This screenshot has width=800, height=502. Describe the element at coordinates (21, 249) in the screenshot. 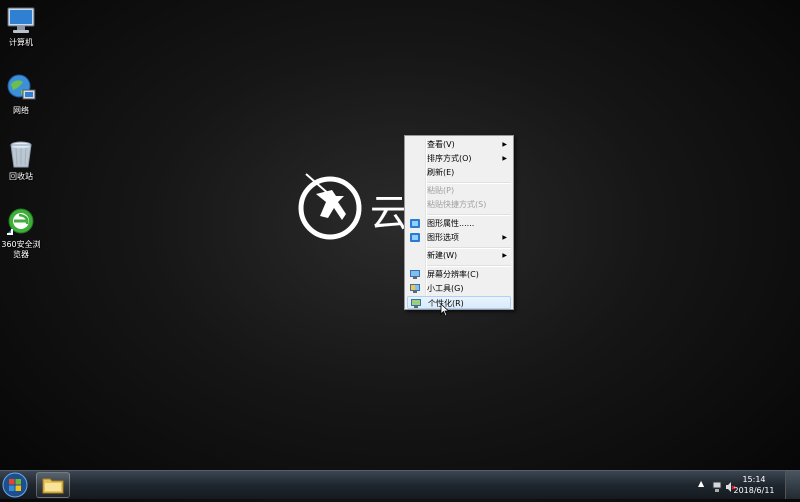

I see `desktop-icon-label: 360安全浏览器` at that location.